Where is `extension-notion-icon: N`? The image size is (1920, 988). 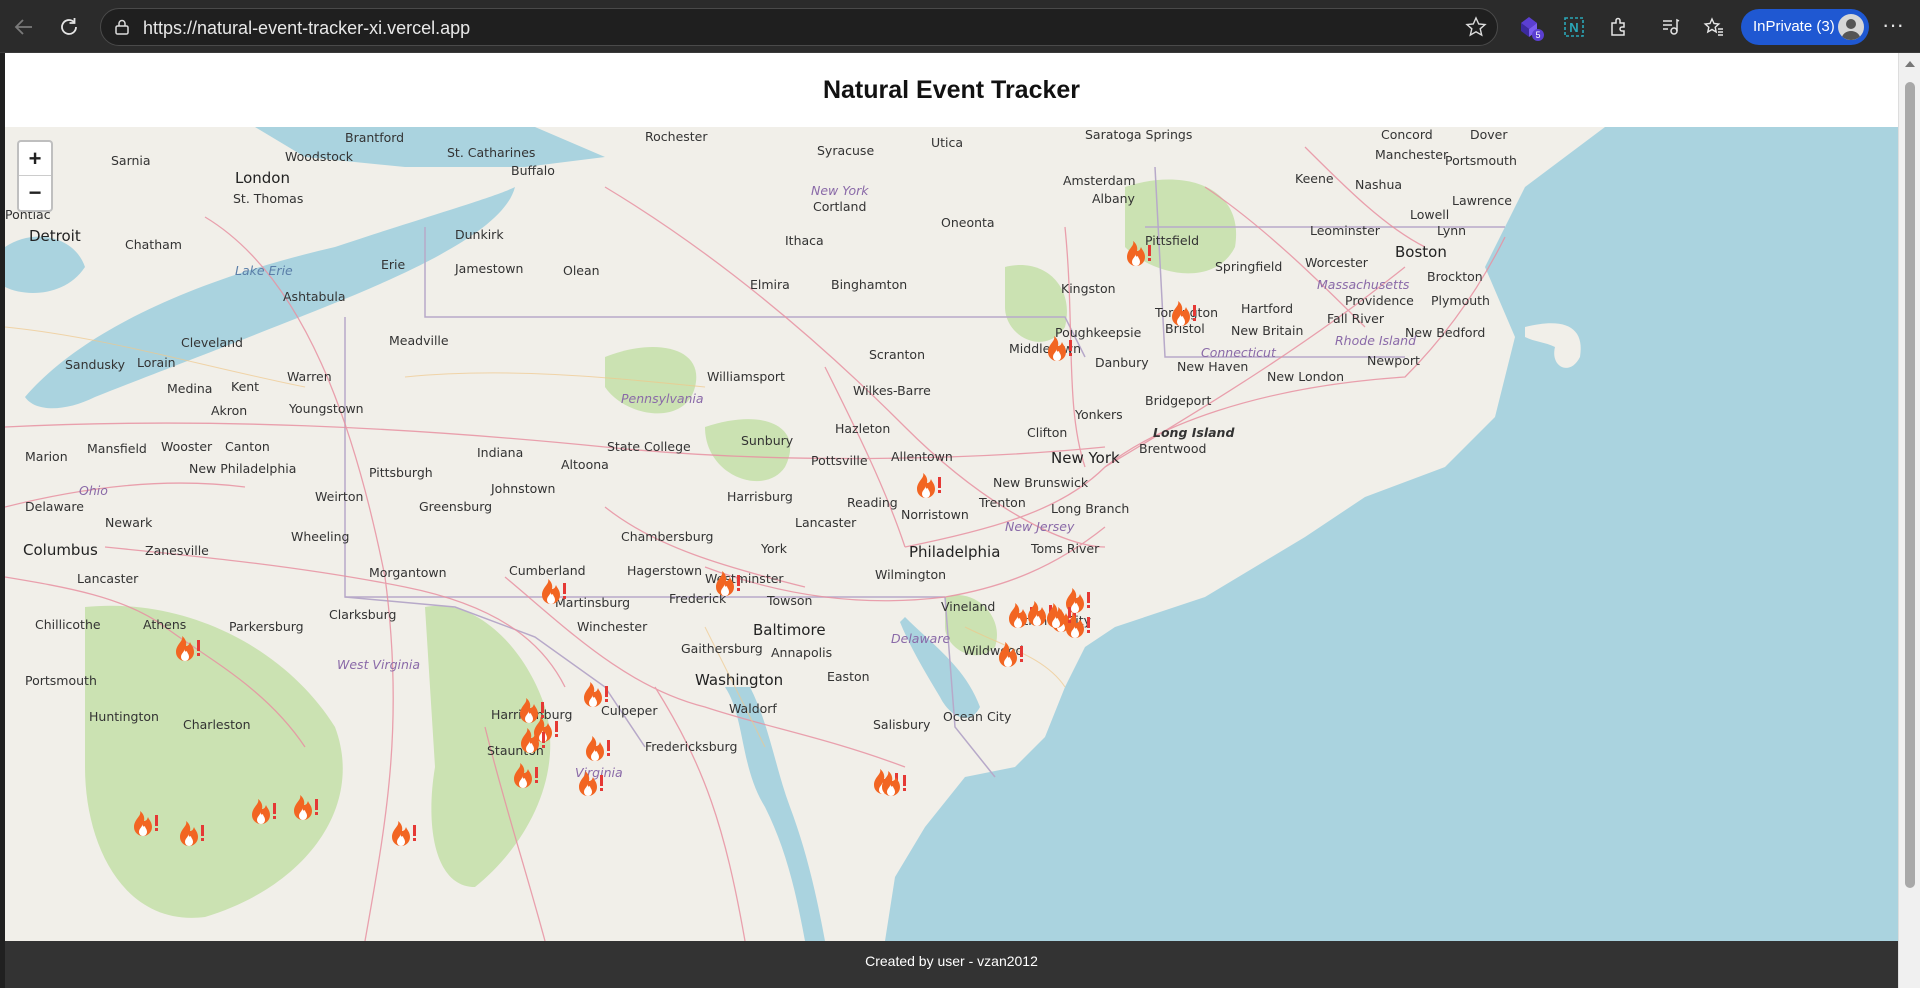
extension-notion-icon: N is located at coordinates (1574, 27).